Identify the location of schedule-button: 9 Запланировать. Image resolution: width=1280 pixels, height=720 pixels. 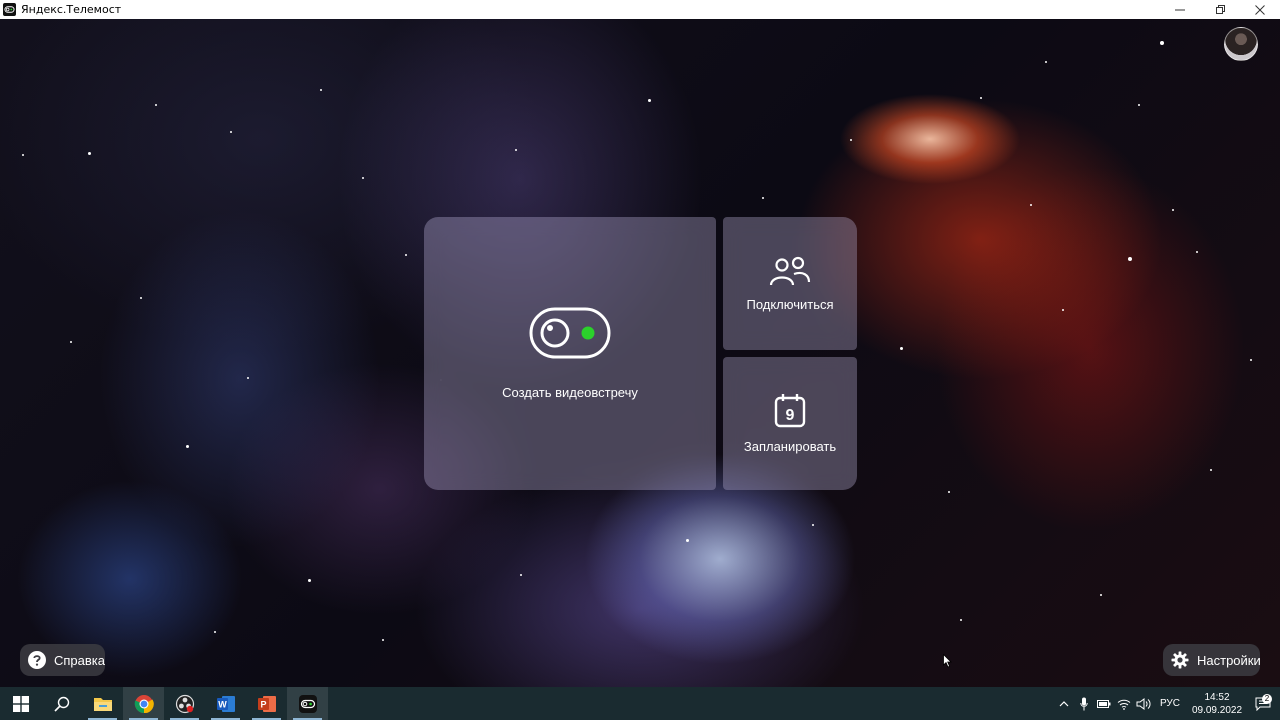
(790, 423).